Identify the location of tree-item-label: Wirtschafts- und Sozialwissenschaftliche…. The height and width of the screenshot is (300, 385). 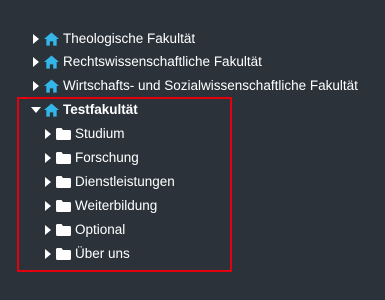
(210, 85).